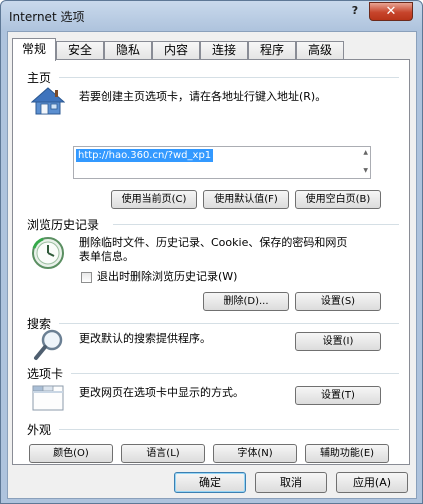  What do you see at coordinates (224, 50) in the screenshot?
I see `tab-connections: 连接` at bounding box center [224, 50].